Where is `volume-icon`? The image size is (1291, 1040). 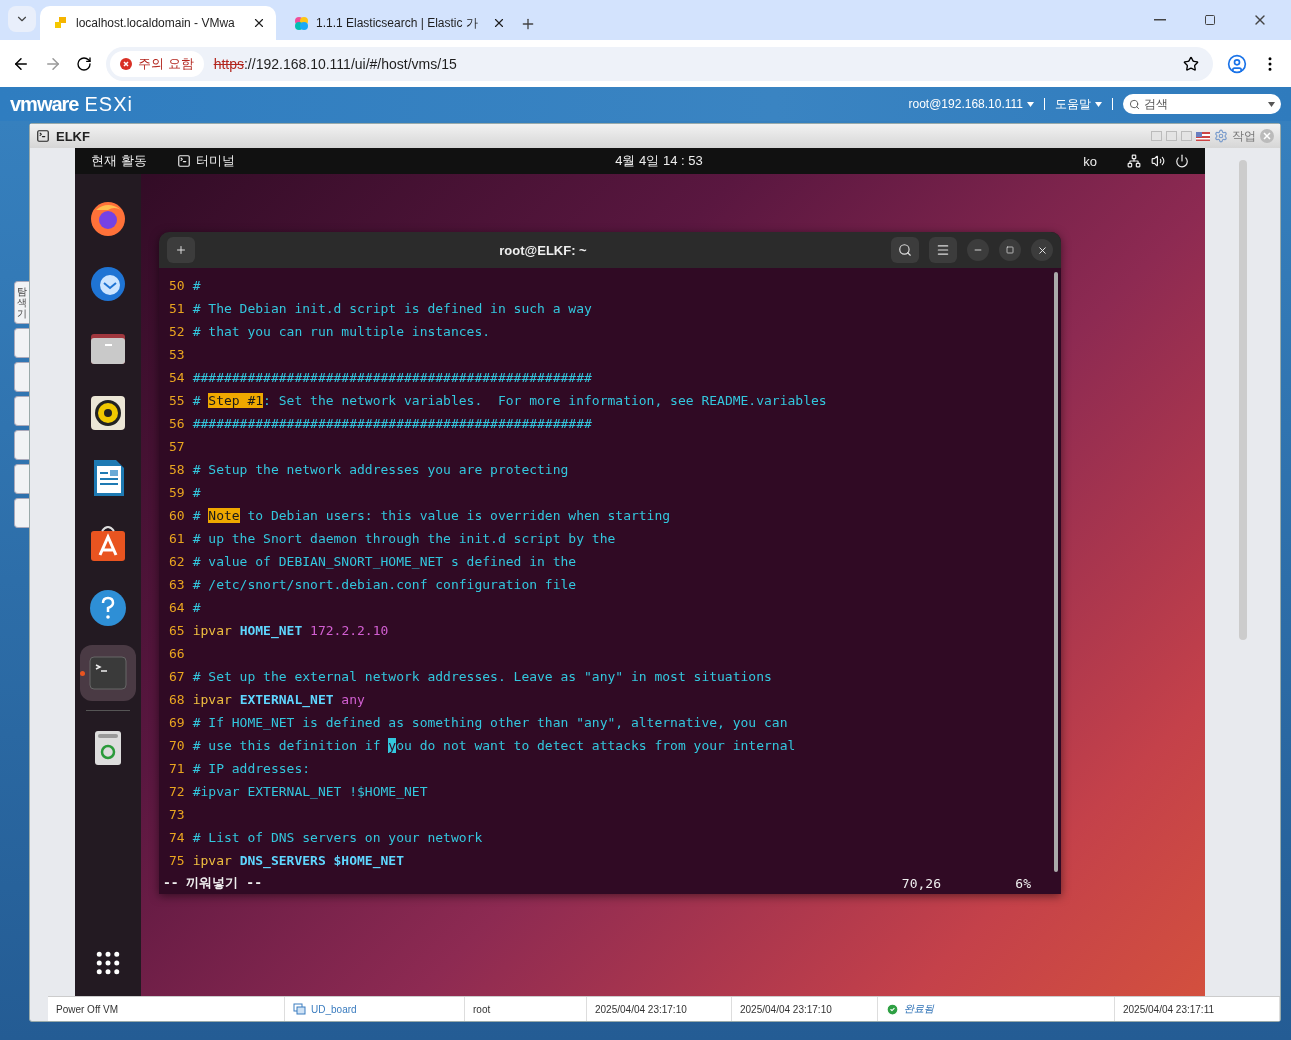 volume-icon is located at coordinates (1158, 161).